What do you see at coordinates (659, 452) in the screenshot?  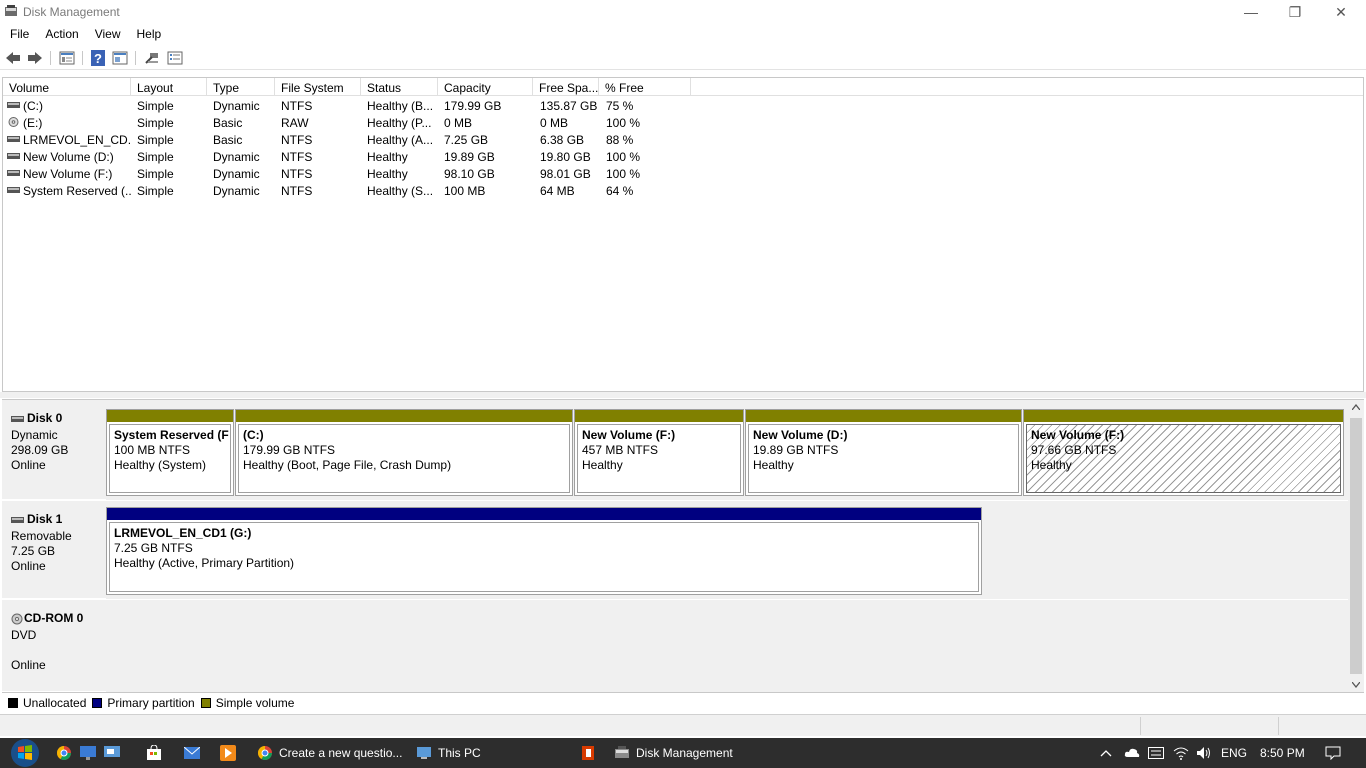 I see `partition-f-small: New Volume (F:) 457 MB NTFS Healthy` at bounding box center [659, 452].